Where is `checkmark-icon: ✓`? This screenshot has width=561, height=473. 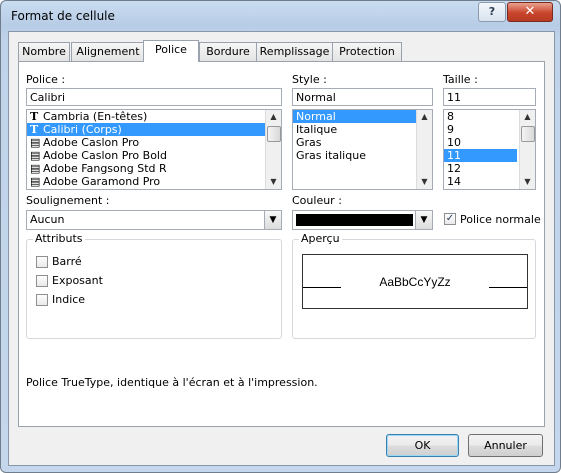
checkmark-icon: ✓ is located at coordinates (450, 218).